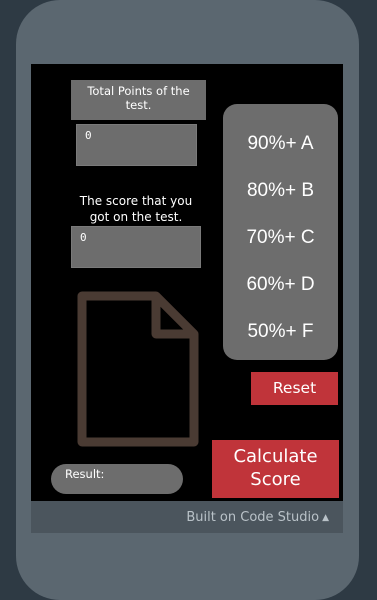 The width and height of the screenshot is (377, 600). Describe the element at coordinates (294, 388) in the screenshot. I see `reset-button: Reset` at that location.